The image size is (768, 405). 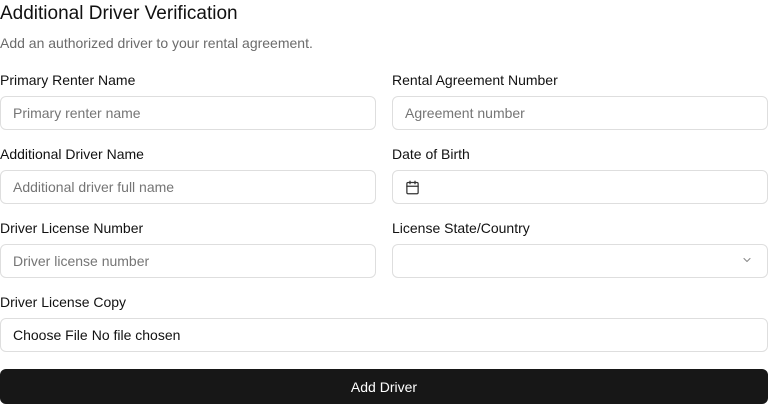 What do you see at coordinates (188, 113) in the screenshot?
I see `primary-renter-input` at bounding box center [188, 113].